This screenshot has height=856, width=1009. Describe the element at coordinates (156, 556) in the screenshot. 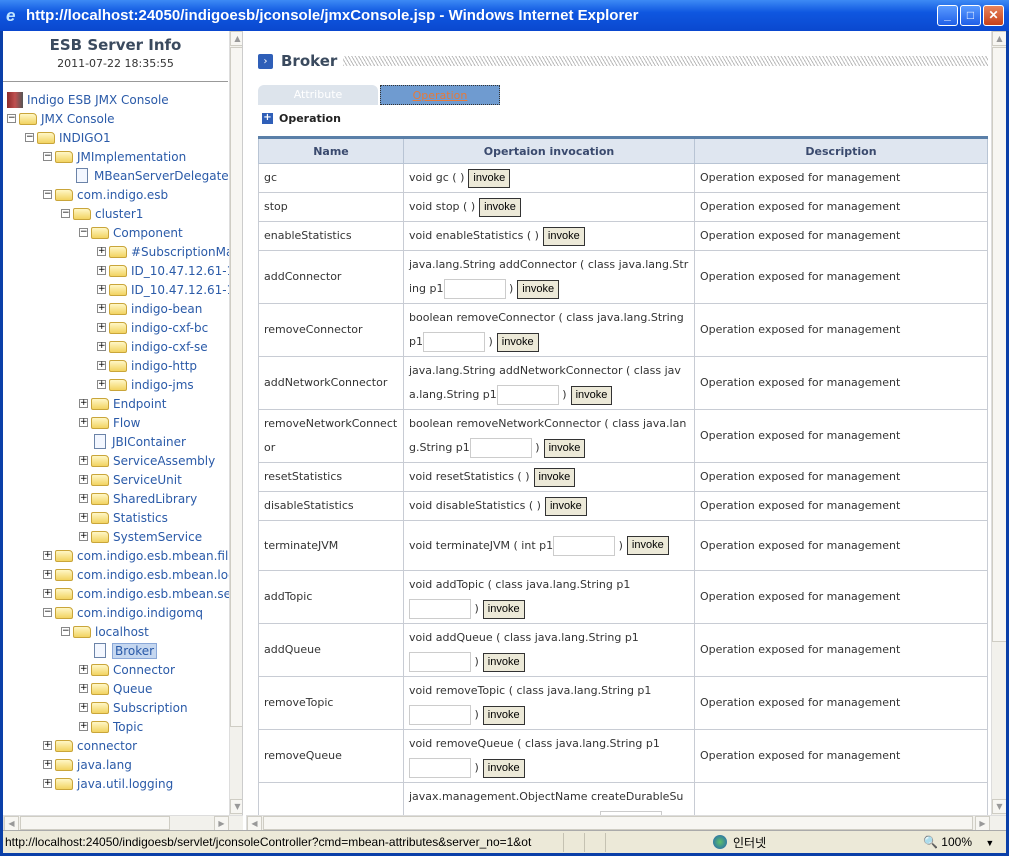

I see `tree-item-label: com.indigo.esb.mbean.file` at that location.